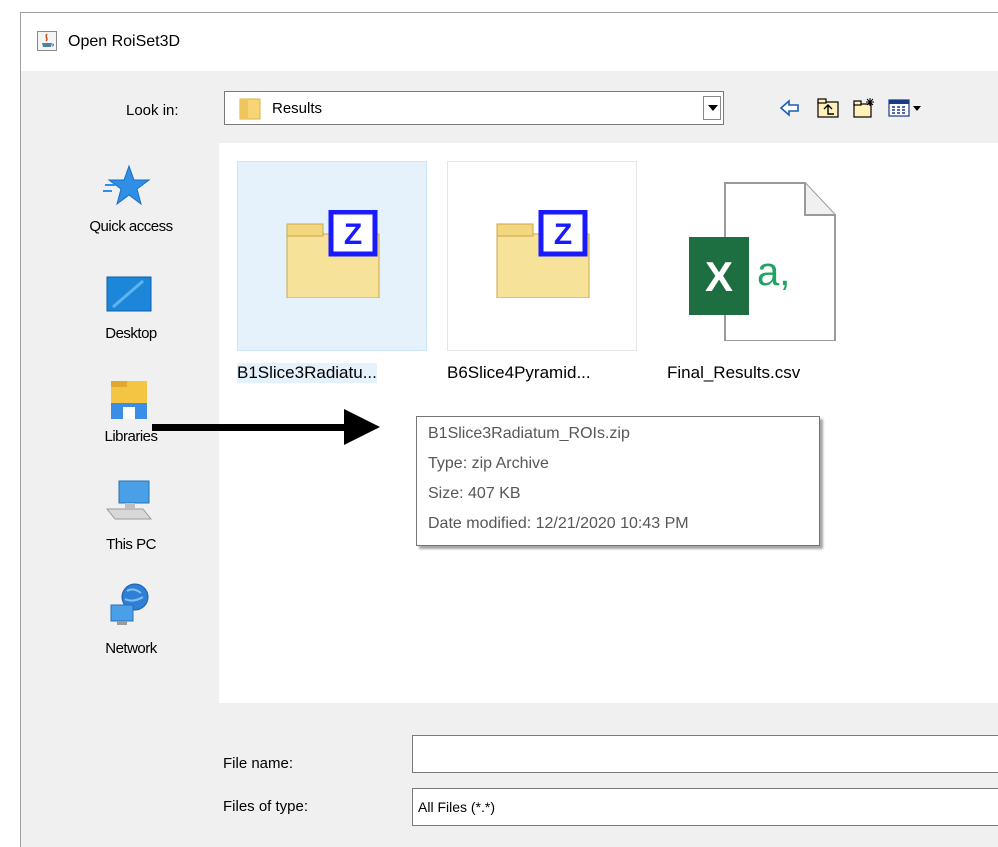 This screenshot has width=998, height=847. What do you see at coordinates (129, 604) in the screenshot?
I see `network-icon` at bounding box center [129, 604].